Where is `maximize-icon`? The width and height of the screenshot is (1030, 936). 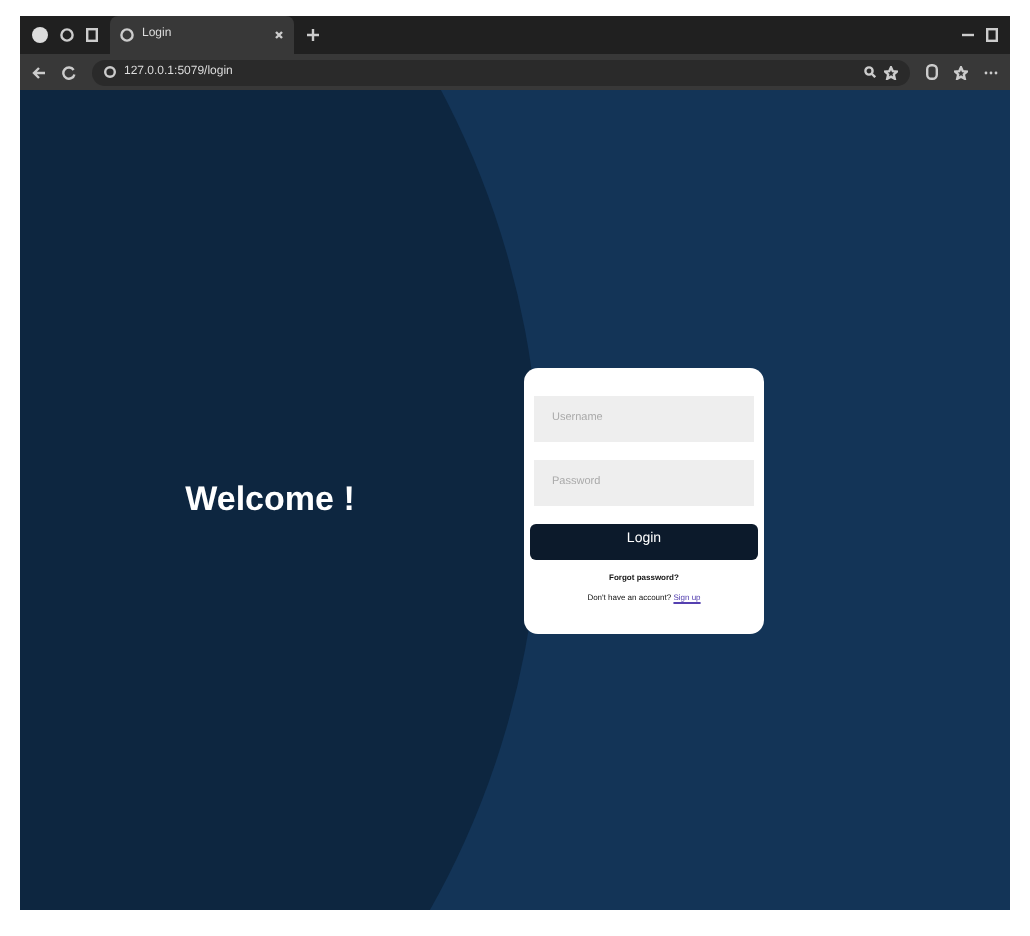 maximize-icon is located at coordinates (992, 35).